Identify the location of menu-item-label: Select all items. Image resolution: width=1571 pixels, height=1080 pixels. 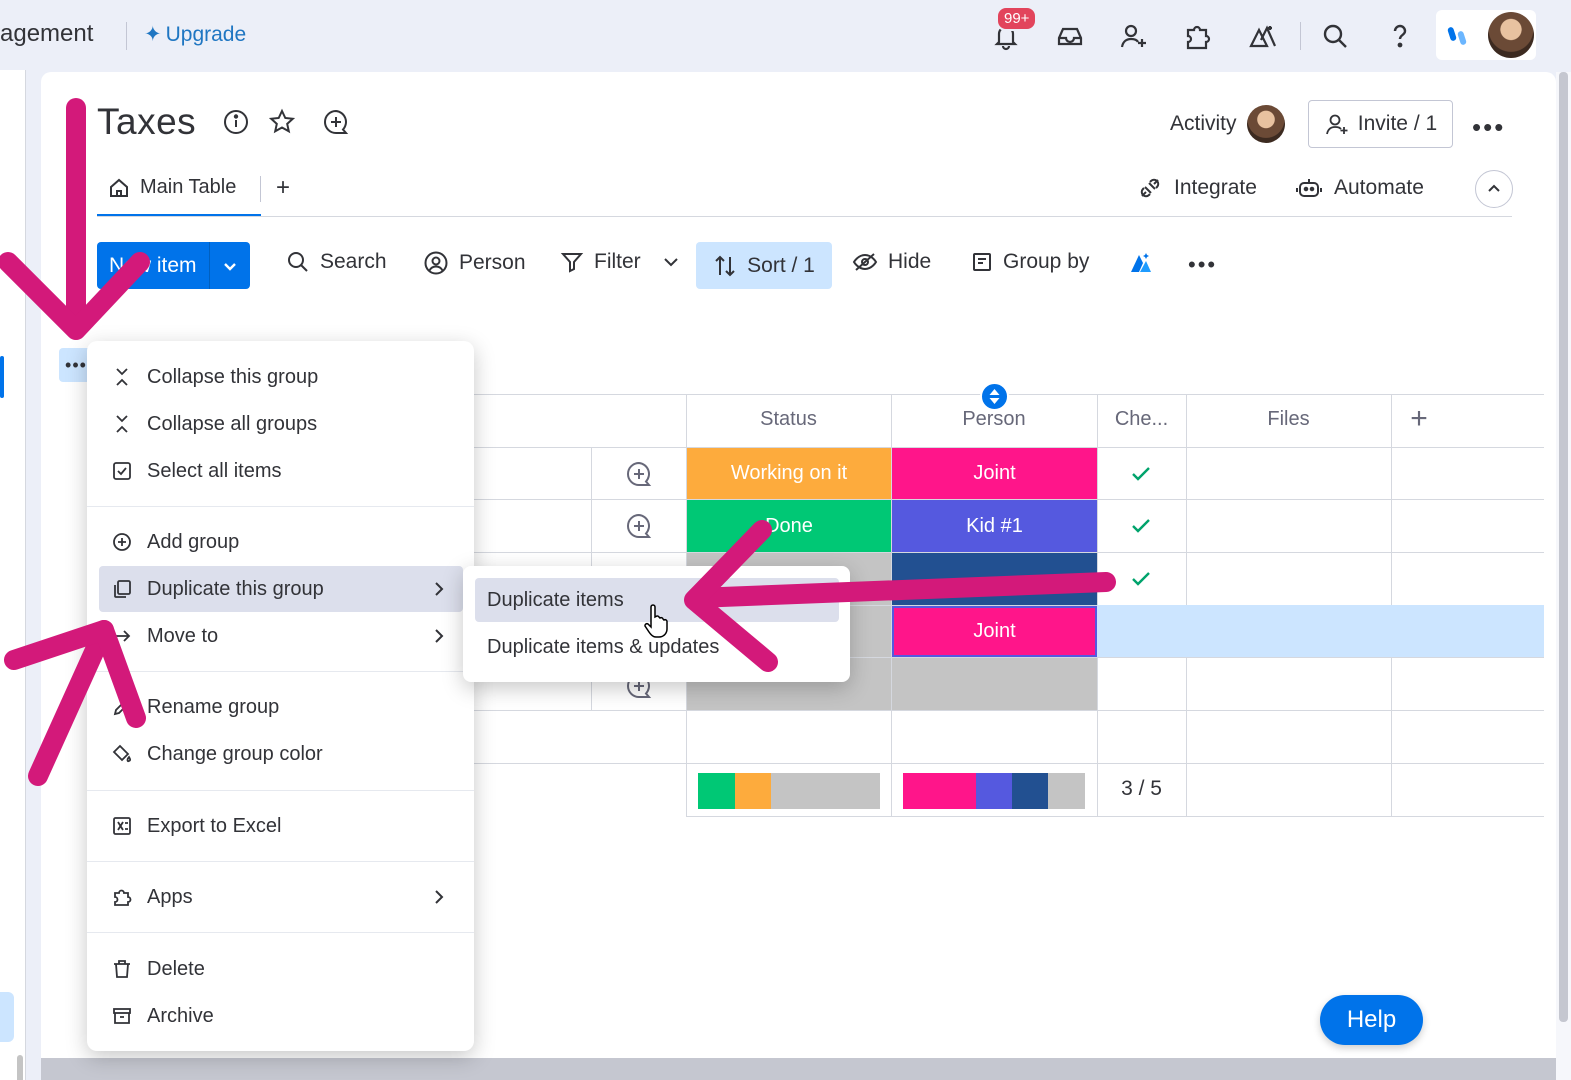
(214, 470).